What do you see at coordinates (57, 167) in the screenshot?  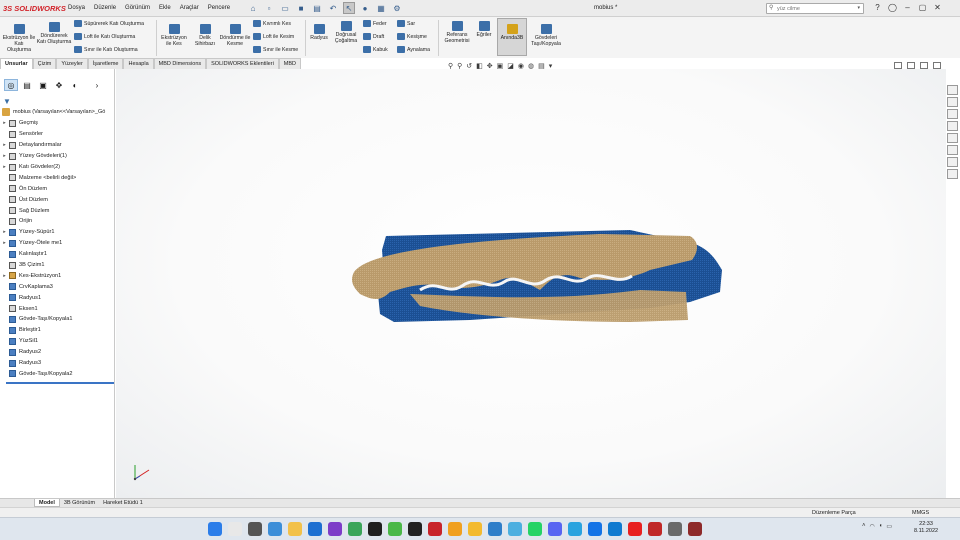 I see `tree-item: ▸ Katı Gövdeler(2)` at bounding box center [57, 167].